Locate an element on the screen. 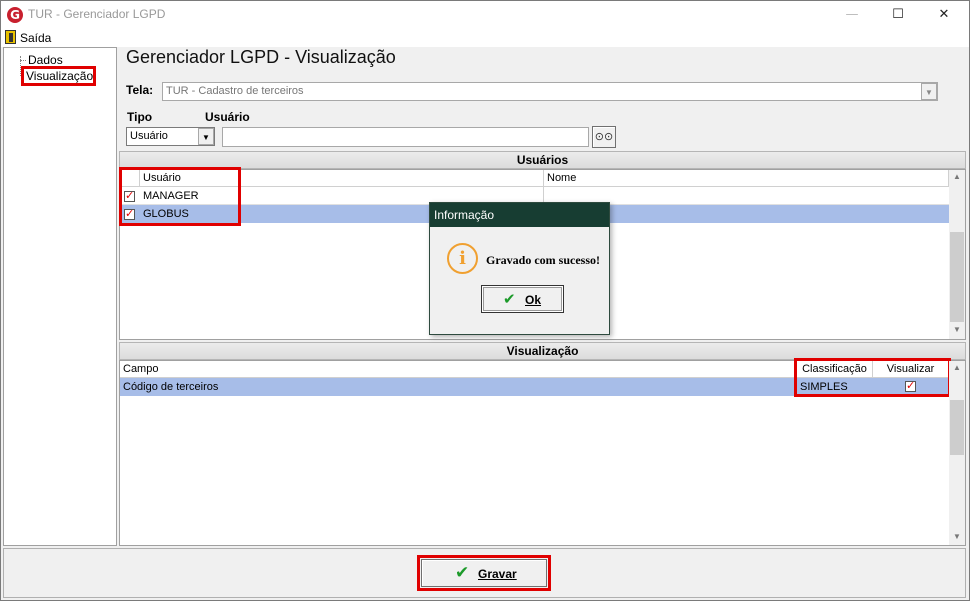  ok-button-label: Ok is located at coordinates (533, 300).